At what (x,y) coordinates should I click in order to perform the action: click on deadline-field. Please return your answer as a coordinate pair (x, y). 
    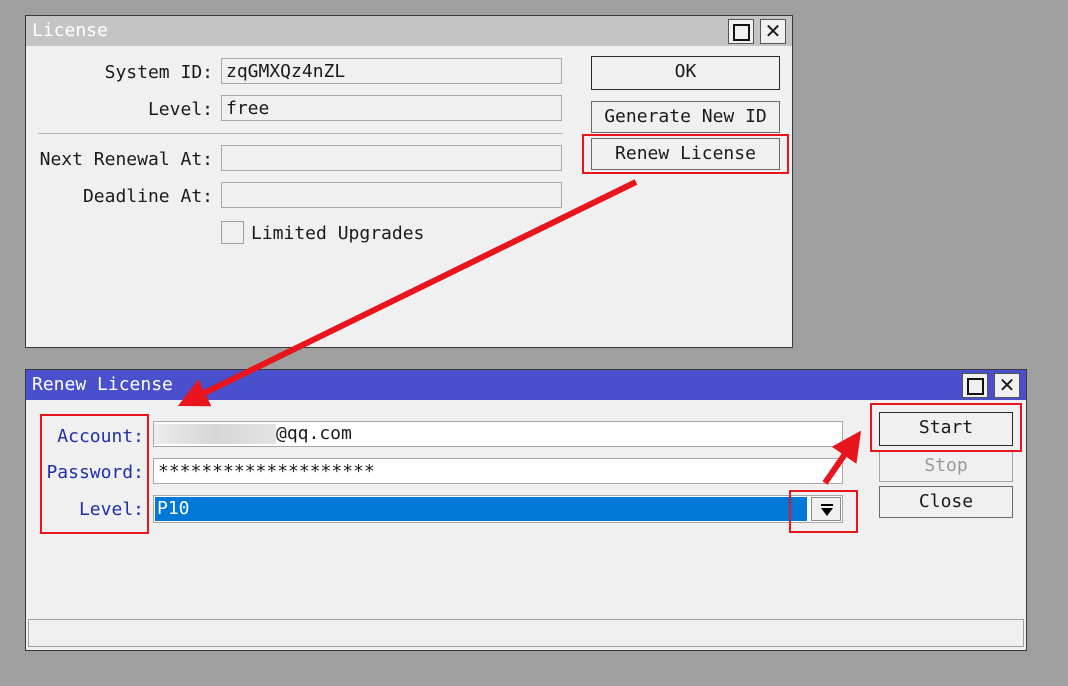
    Looking at the image, I should click on (391, 195).